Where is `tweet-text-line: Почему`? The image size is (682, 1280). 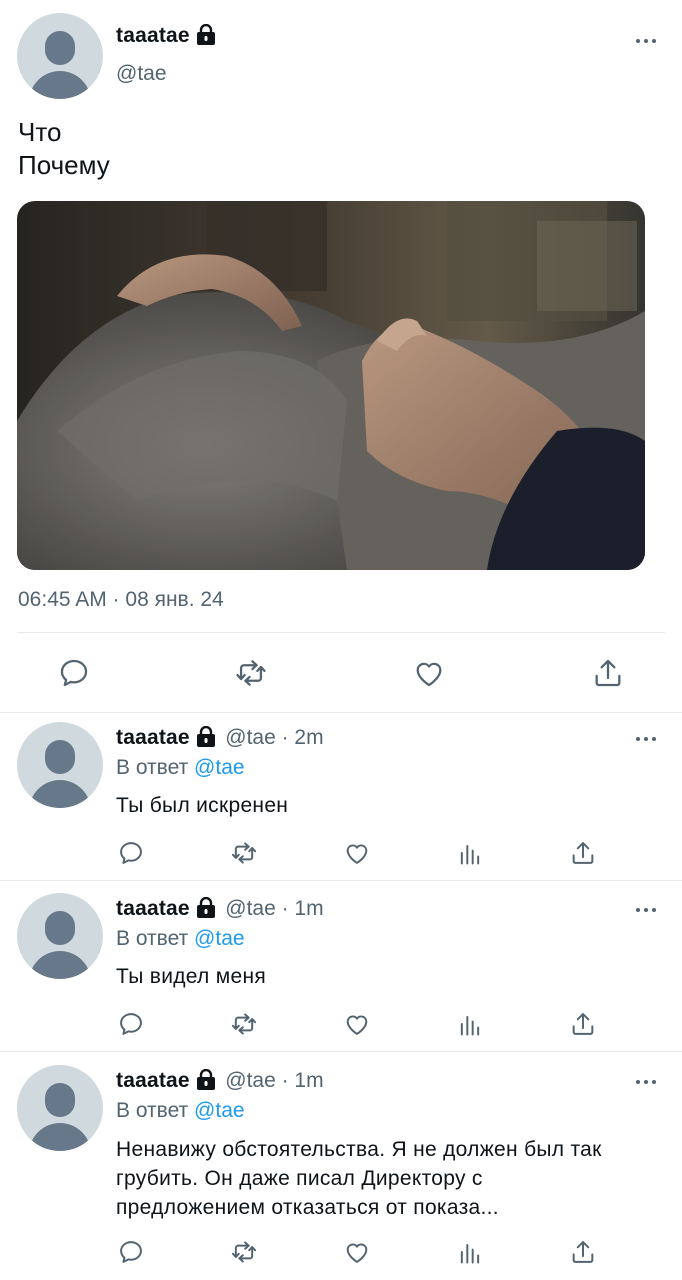 tweet-text-line: Почему is located at coordinates (64, 165).